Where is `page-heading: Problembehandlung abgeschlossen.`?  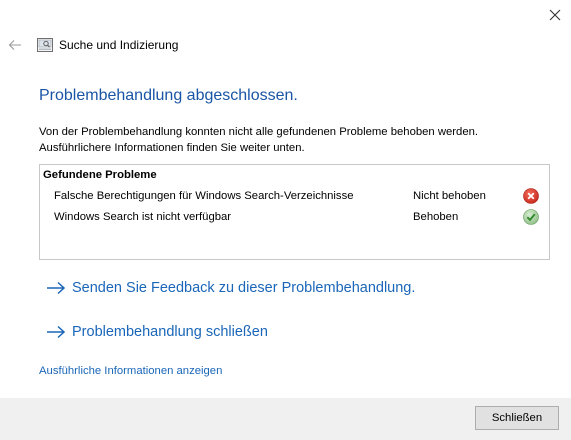 page-heading: Problembehandlung abgeschlossen. is located at coordinates (168, 95).